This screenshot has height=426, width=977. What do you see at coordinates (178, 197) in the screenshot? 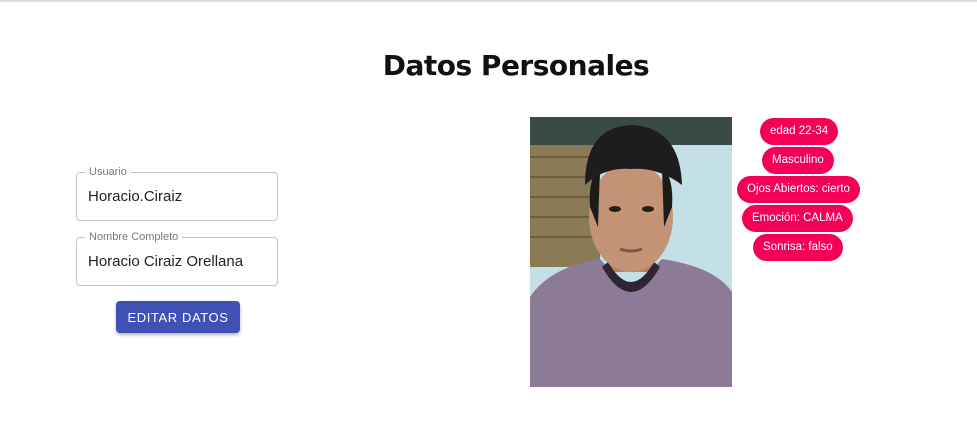
I see `username-input` at bounding box center [178, 197].